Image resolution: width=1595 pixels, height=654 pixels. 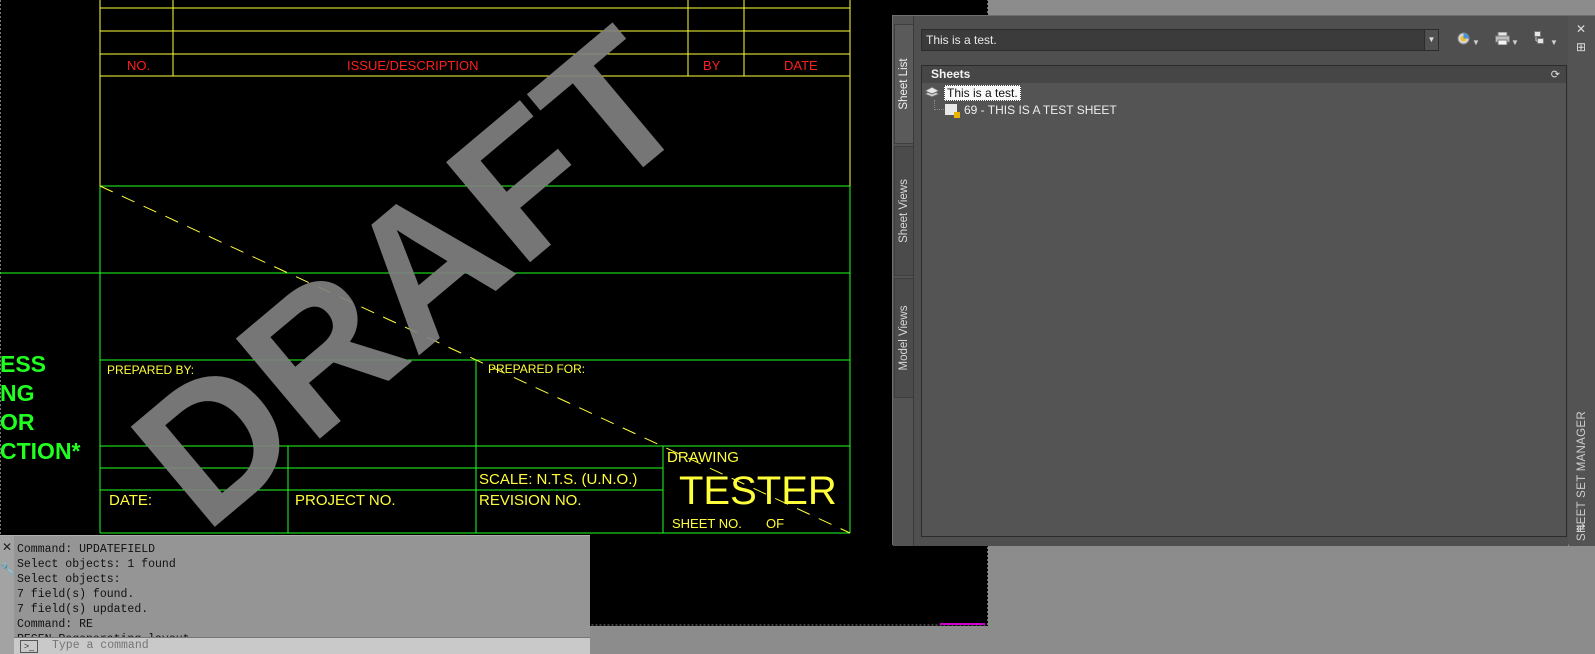 I want to click on note-line-3: OR, so click(x=17, y=422).